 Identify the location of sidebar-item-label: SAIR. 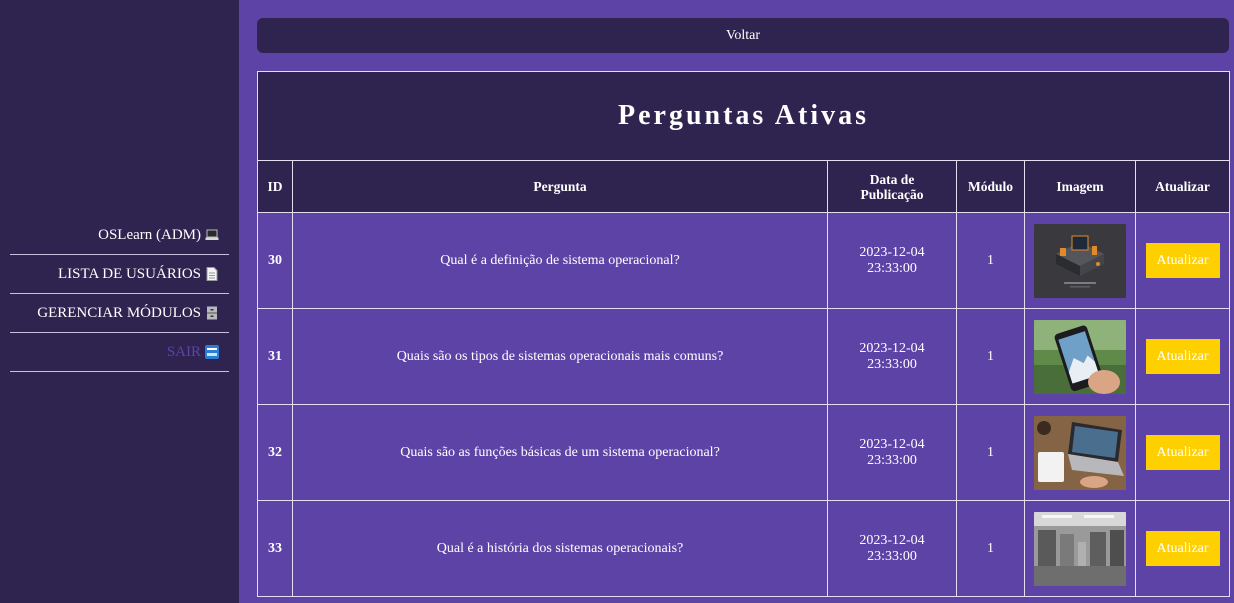
(183, 351).